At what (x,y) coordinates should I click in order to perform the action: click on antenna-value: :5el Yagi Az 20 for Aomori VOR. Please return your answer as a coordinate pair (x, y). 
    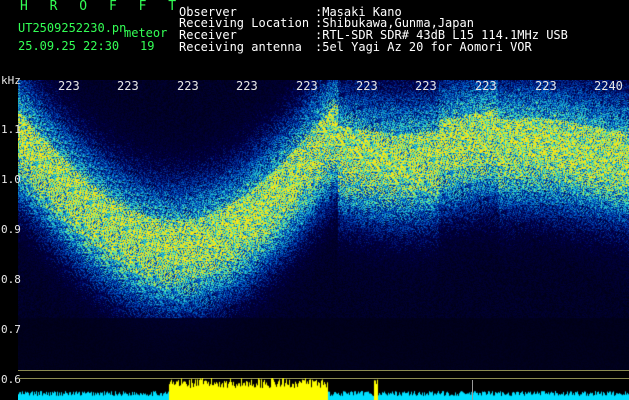
    Looking at the image, I should click on (423, 47).